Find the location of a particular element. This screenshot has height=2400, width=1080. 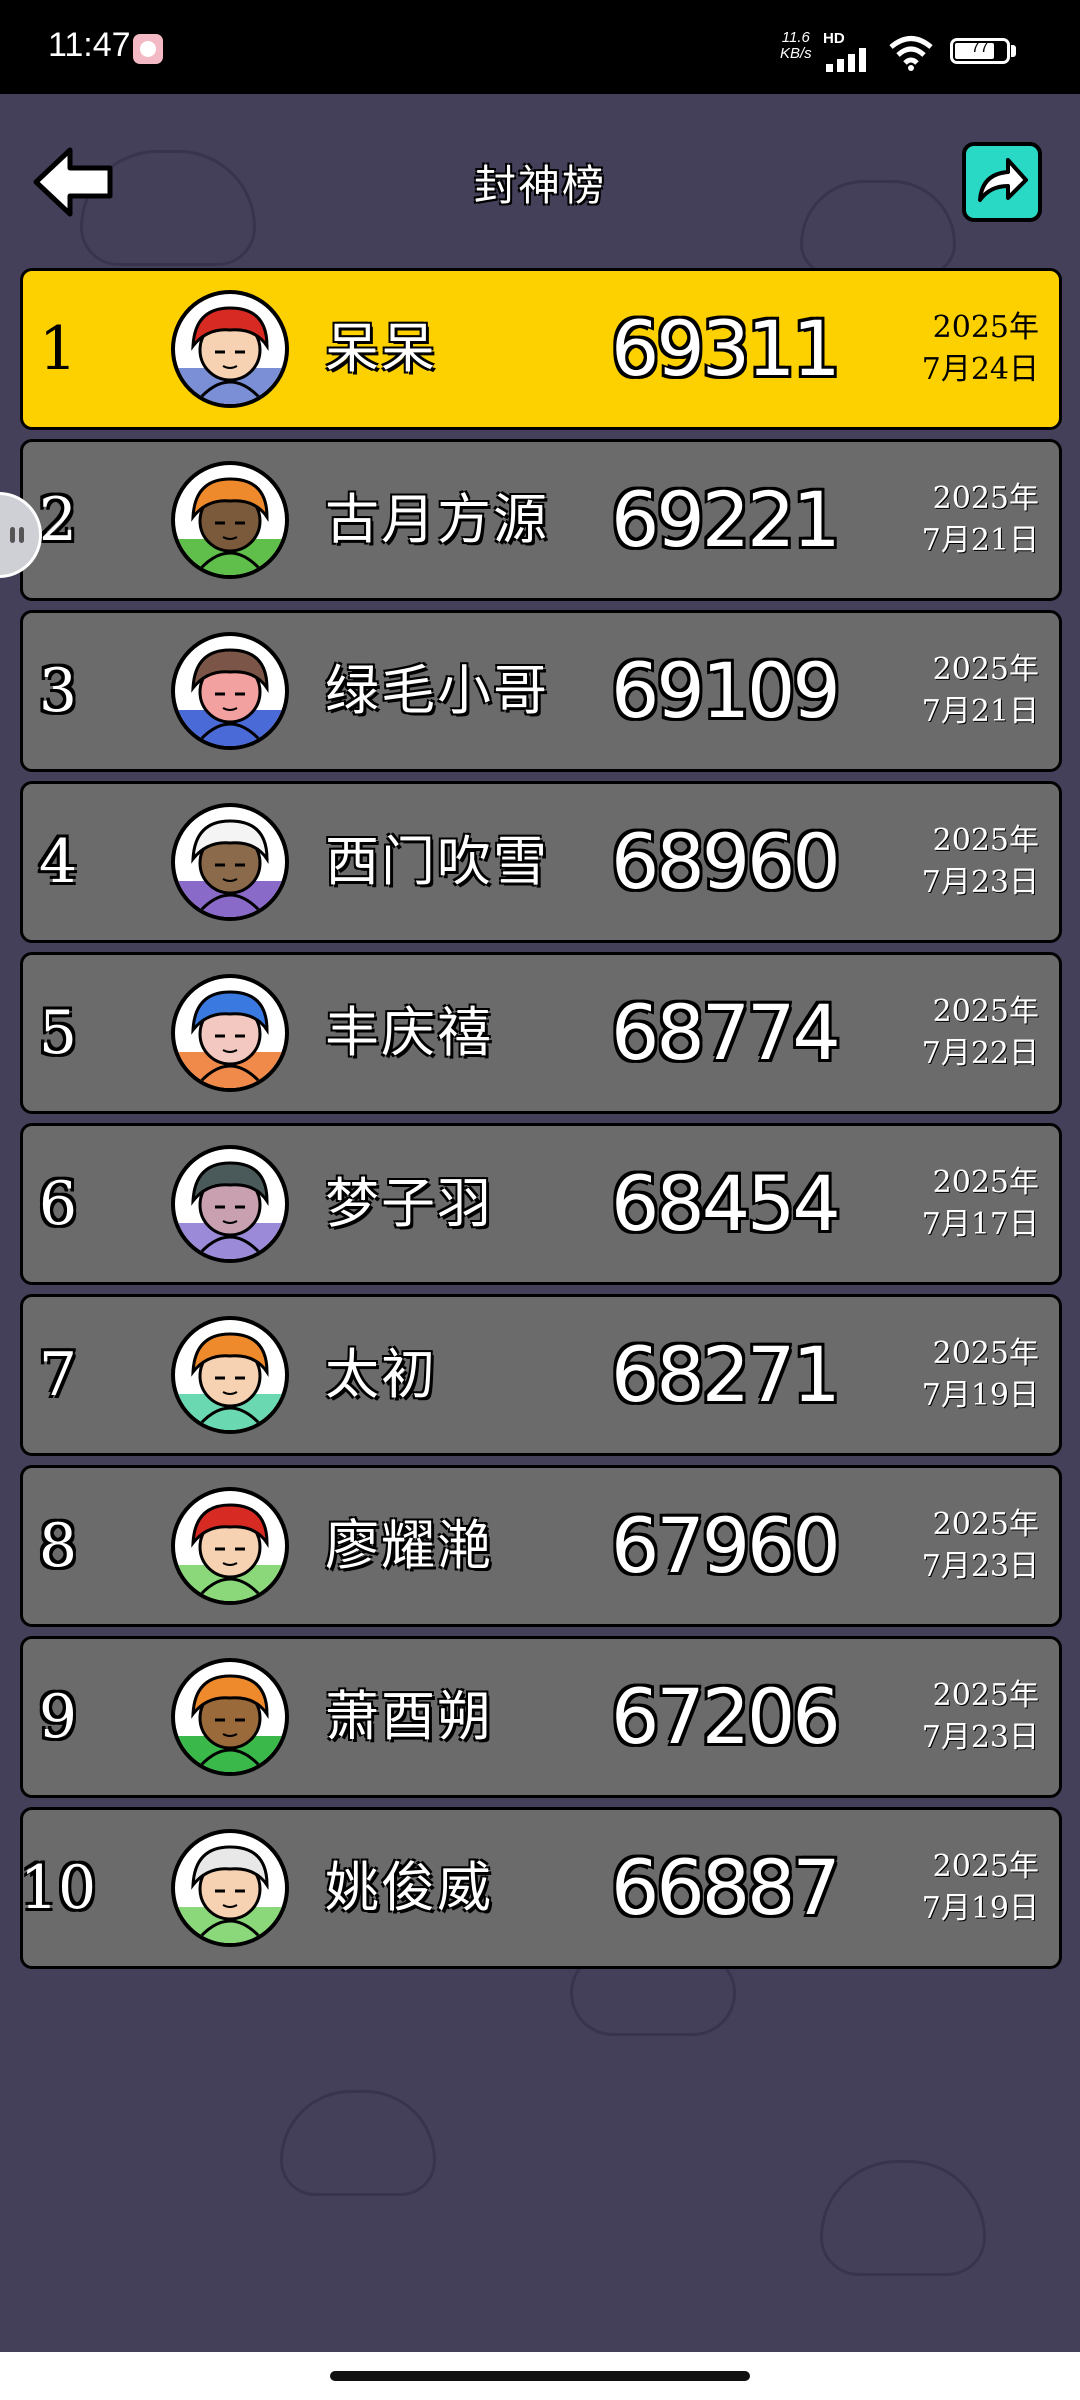

player-score: 67206 is located at coordinates (726, 1716).